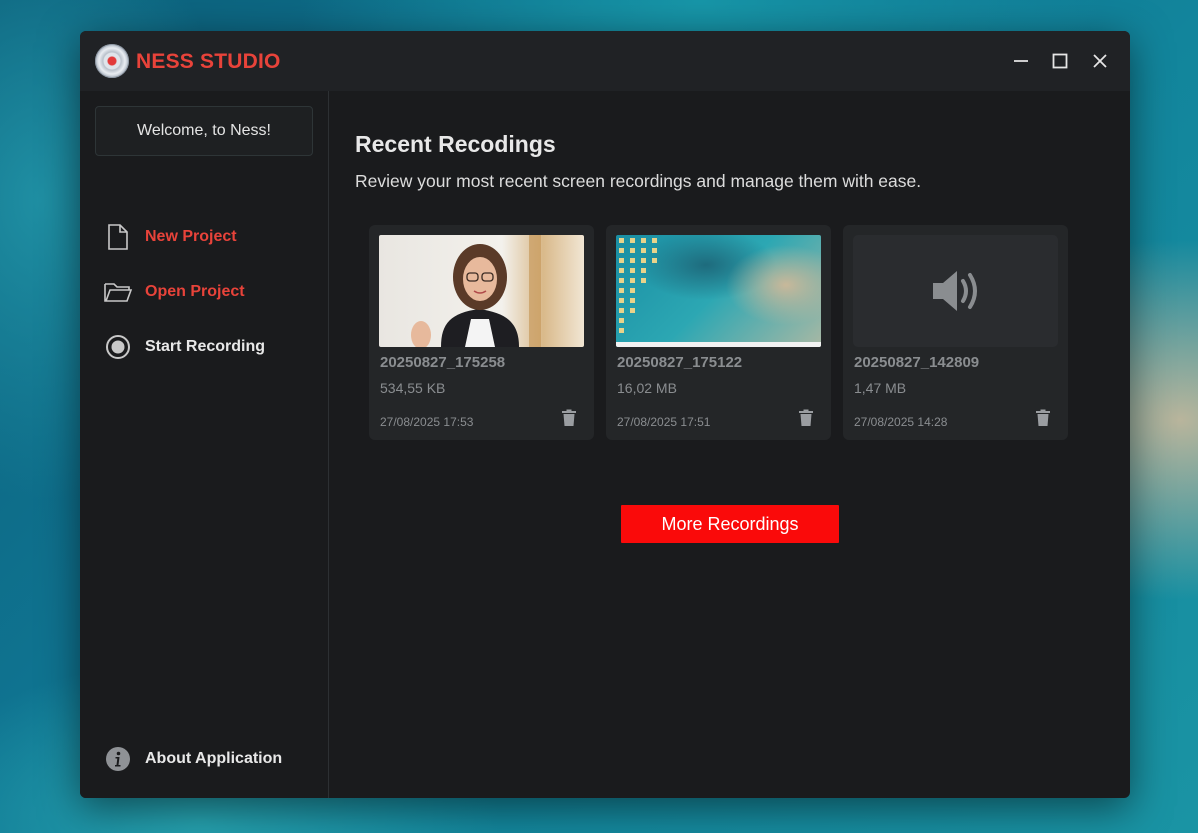  Describe the element at coordinates (901, 422) in the screenshot. I see `recording-date: 27/08/2025 14:28` at that location.